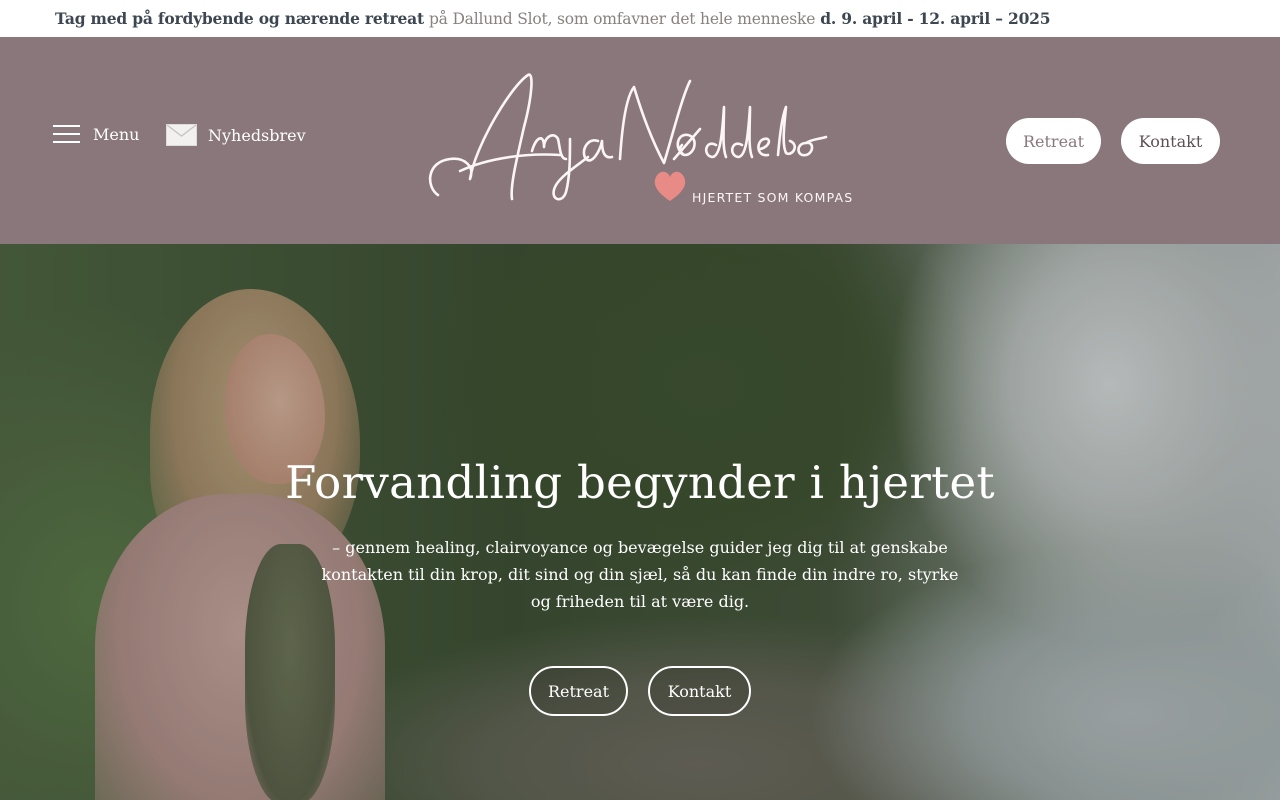  What do you see at coordinates (670, 186) in the screenshot?
I see `heart-icon` at bounding box center [670, 186].